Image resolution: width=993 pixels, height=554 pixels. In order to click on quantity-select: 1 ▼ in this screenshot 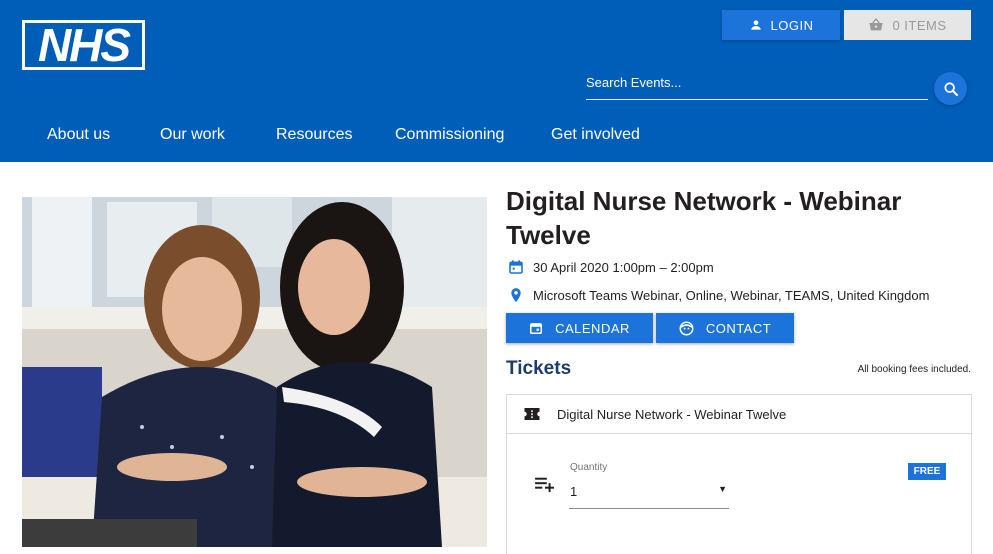, I will do `click(649, 494)`.